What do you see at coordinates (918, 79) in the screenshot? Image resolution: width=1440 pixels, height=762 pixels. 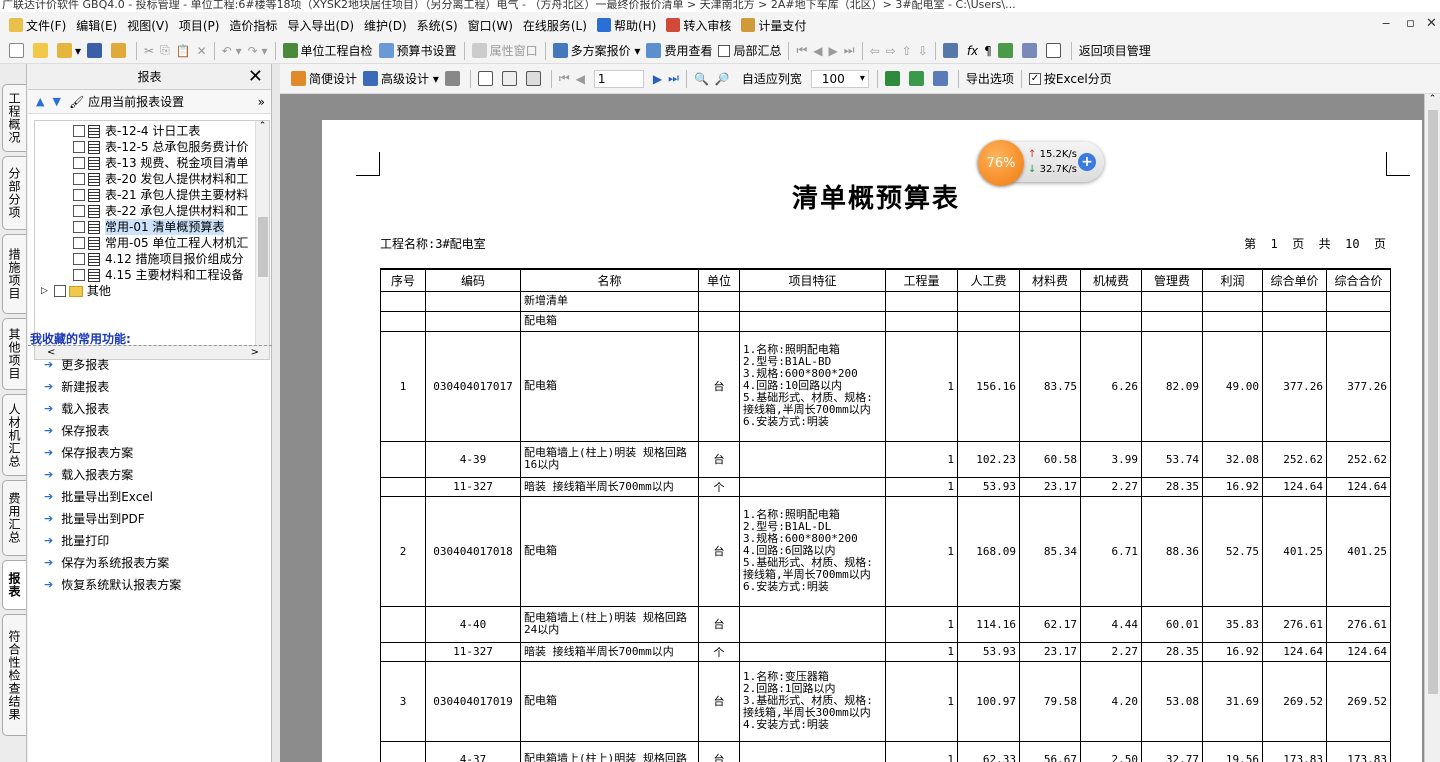 I see `excel-export2-icon` at bounding box center [918, 79].